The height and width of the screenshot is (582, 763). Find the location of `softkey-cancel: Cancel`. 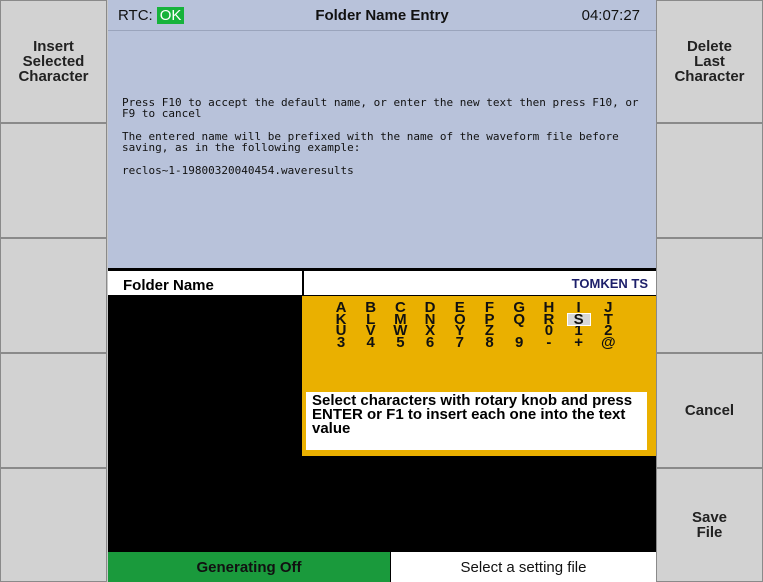

softkey-cancel: Cancel is located at coordinates (709, 410).